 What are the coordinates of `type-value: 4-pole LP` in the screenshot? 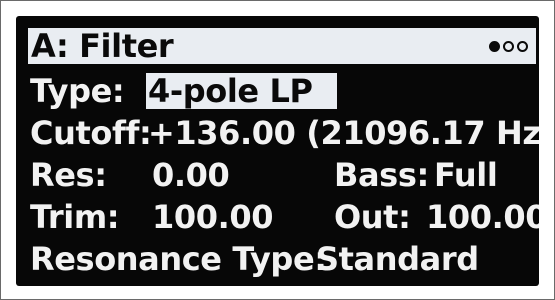 It's located at (230, 91).